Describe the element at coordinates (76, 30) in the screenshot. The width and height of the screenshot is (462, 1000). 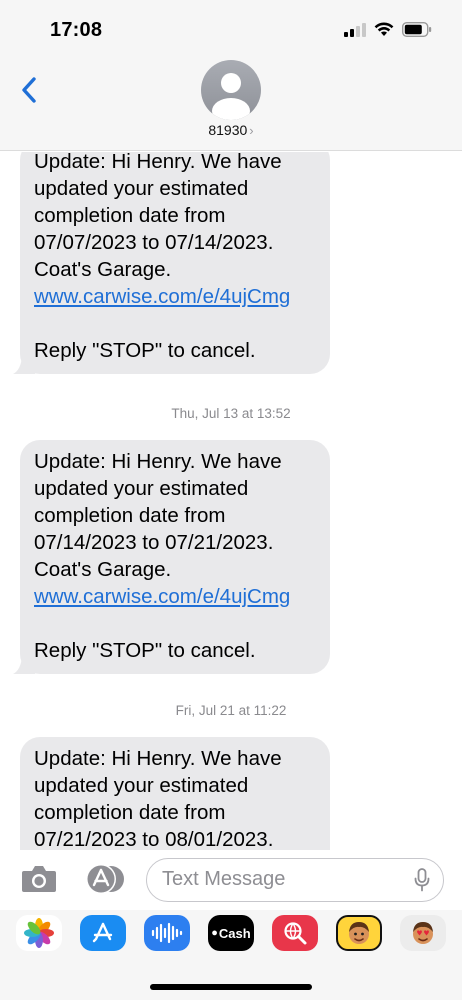
I see `status-time: 17:08` at that location.